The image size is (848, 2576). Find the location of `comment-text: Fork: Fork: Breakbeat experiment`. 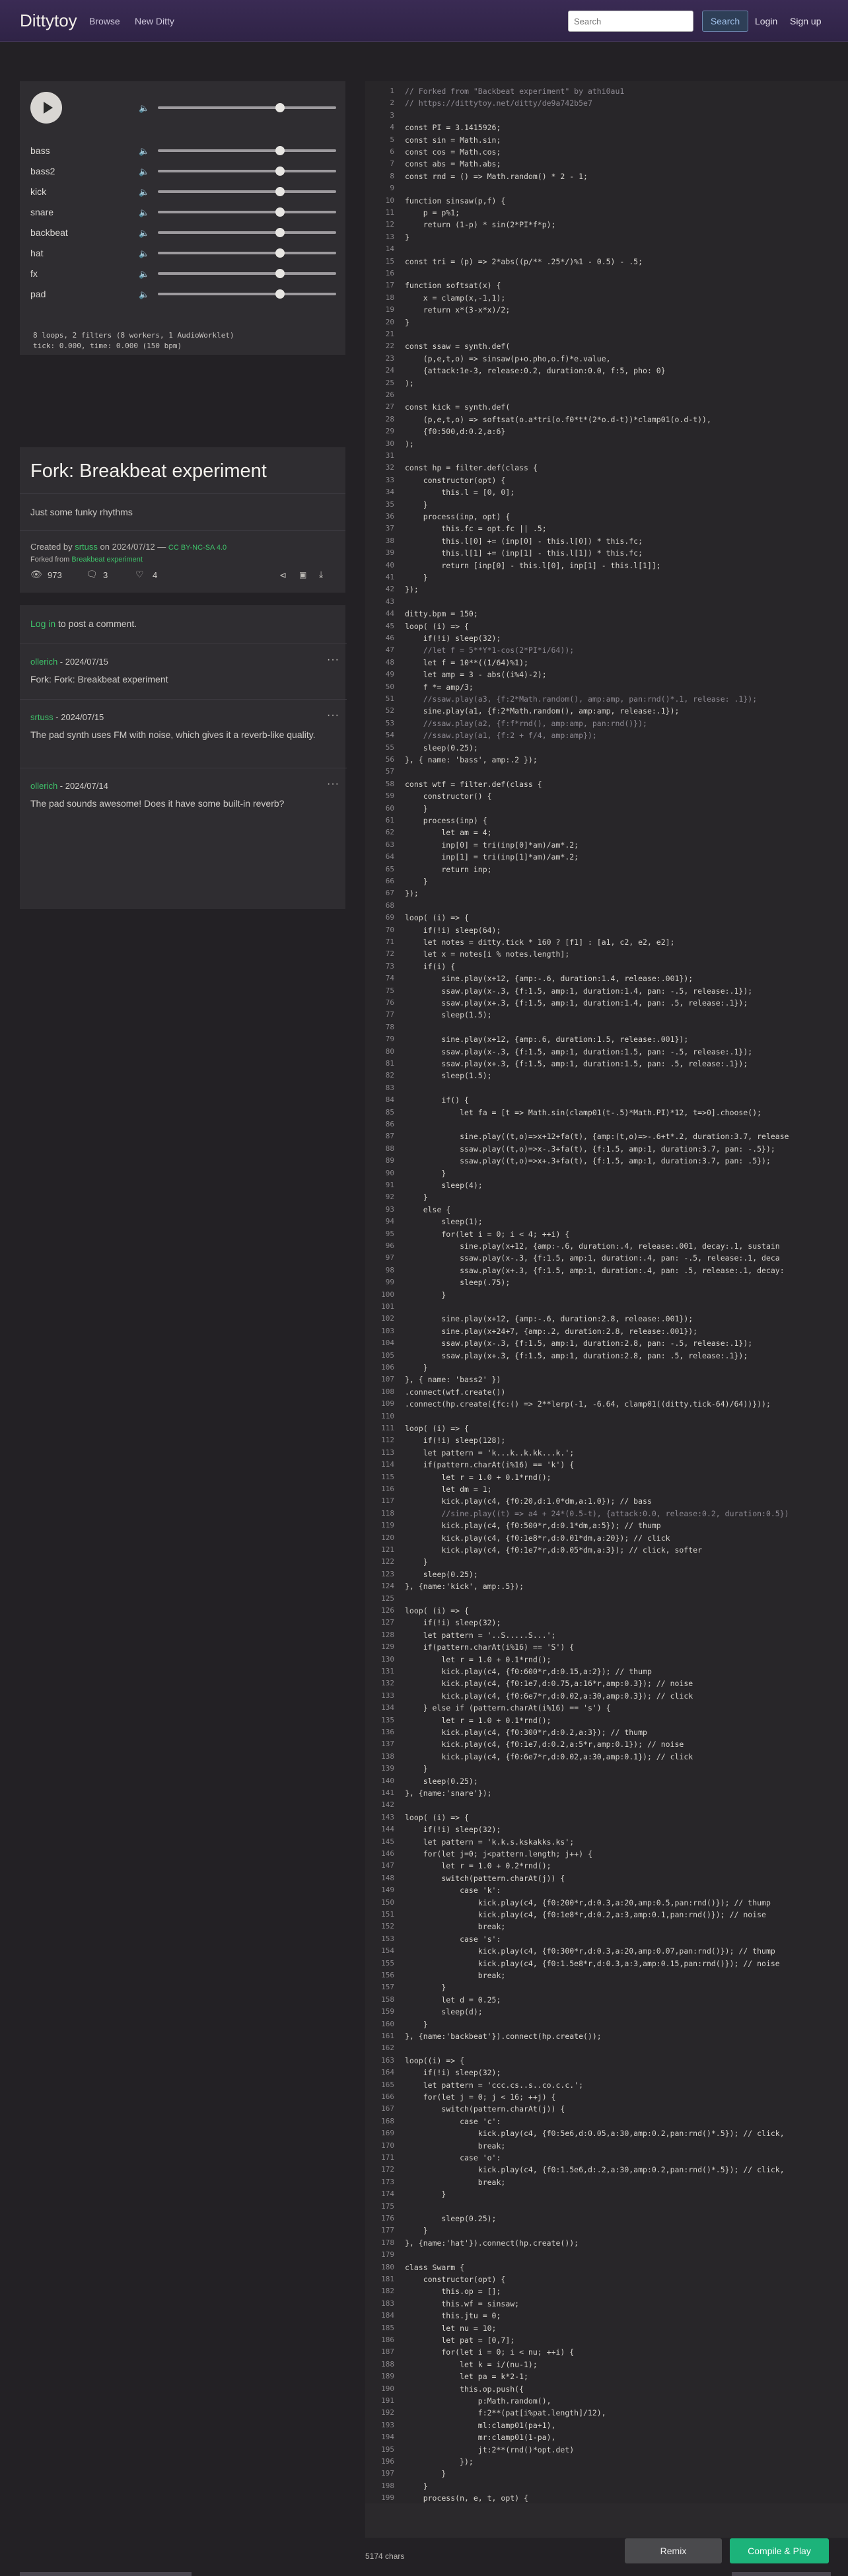

comment-text: Fork: Fork: Breakbeat experiment is located at coordinates (175, 680).